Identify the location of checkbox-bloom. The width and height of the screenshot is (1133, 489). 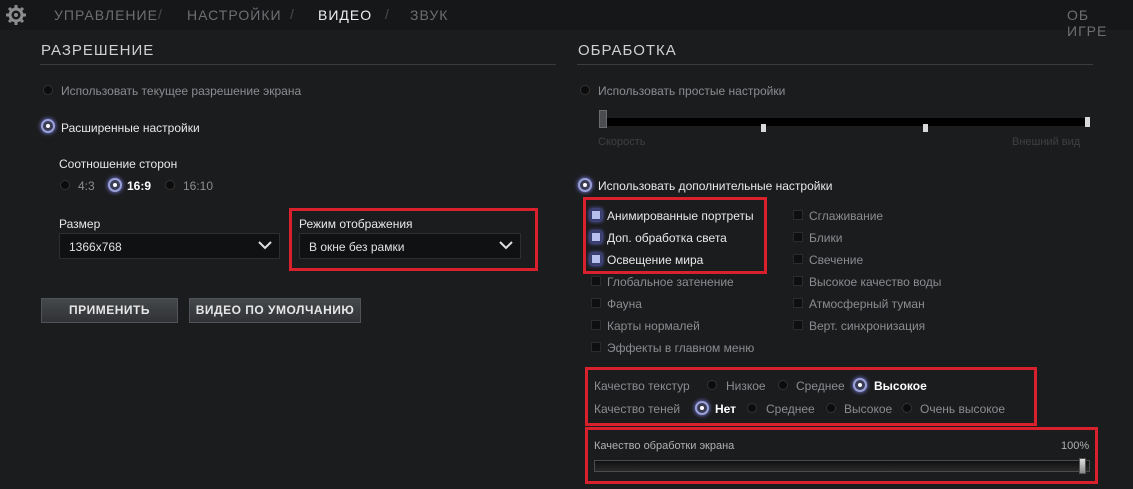
(798, 259).